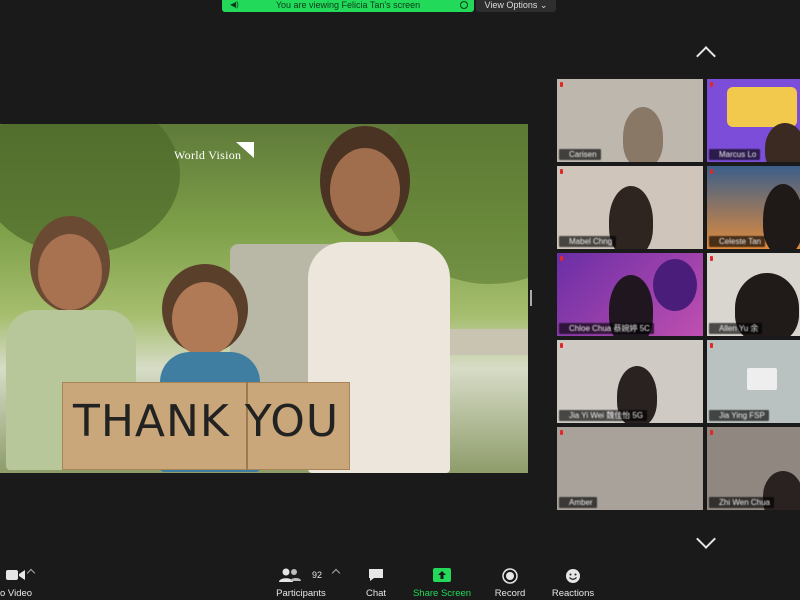 Image resolution: width=800 pixels, height=600 pixels. What do you see at coordinates (630, 294) in the screenshot?
I see `video-tile: Chloe Chua 蔡婉婷 5C` at bounding box center [630, 294].